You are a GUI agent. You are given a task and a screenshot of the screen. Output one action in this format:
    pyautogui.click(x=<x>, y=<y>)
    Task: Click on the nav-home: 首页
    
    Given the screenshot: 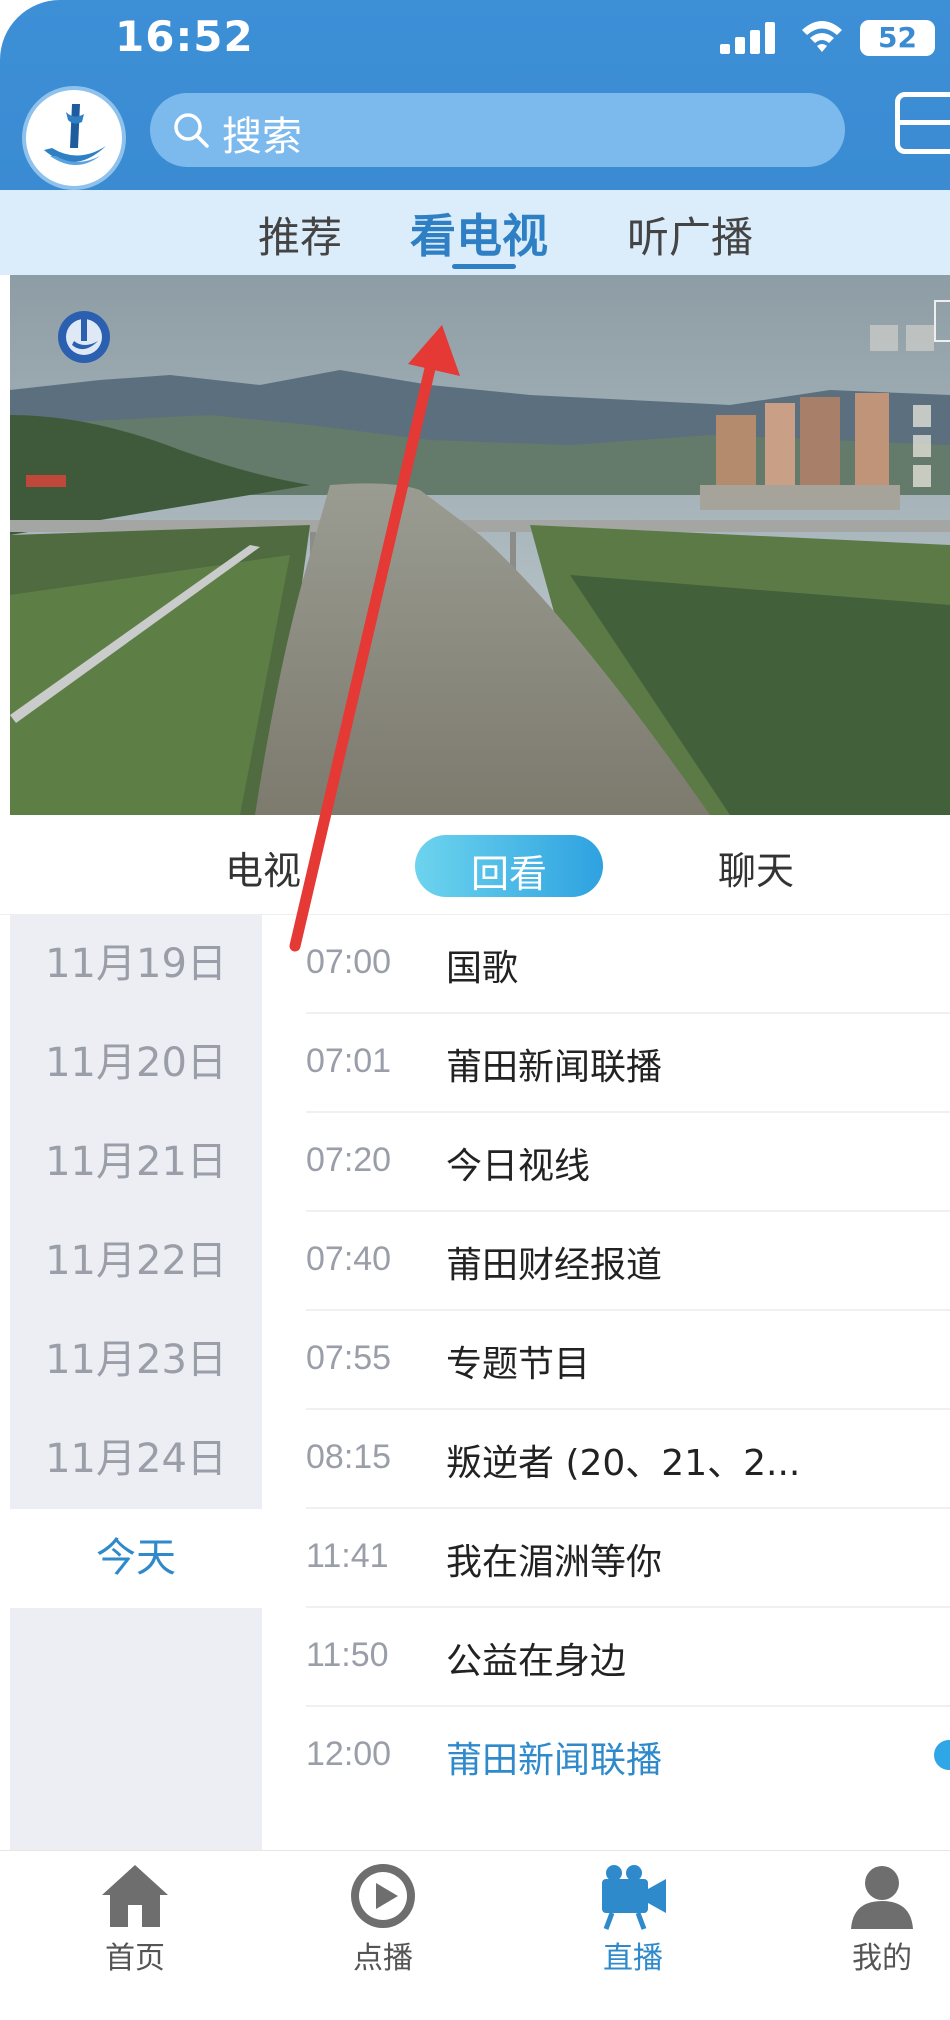 What is the action you would take?
    pyautogui.click(x=135, y=1935)
    